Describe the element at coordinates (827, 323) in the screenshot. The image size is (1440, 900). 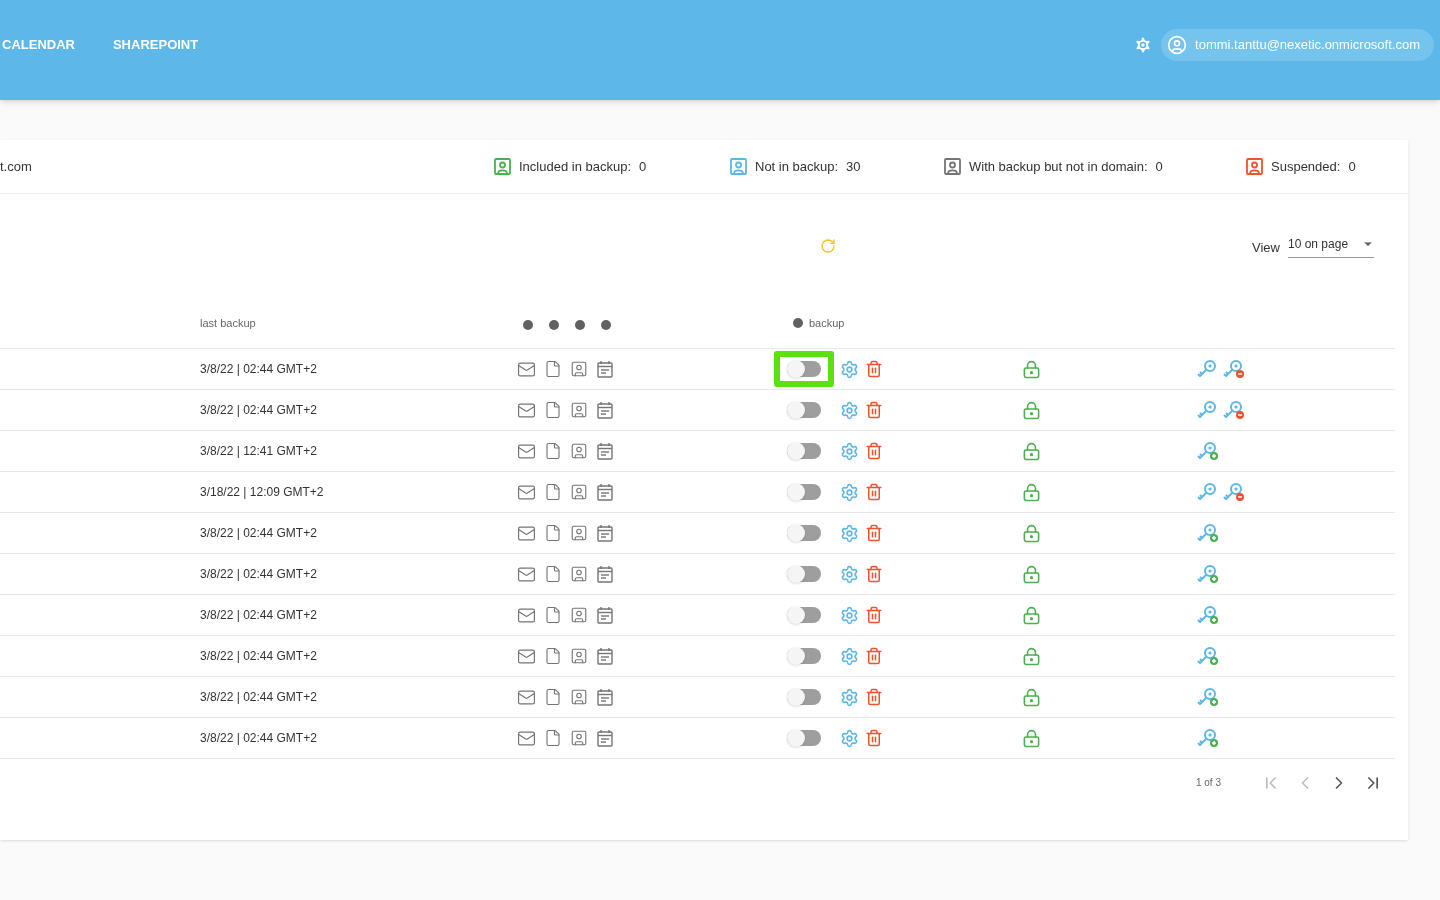
I see `column-header: backup` at that location.